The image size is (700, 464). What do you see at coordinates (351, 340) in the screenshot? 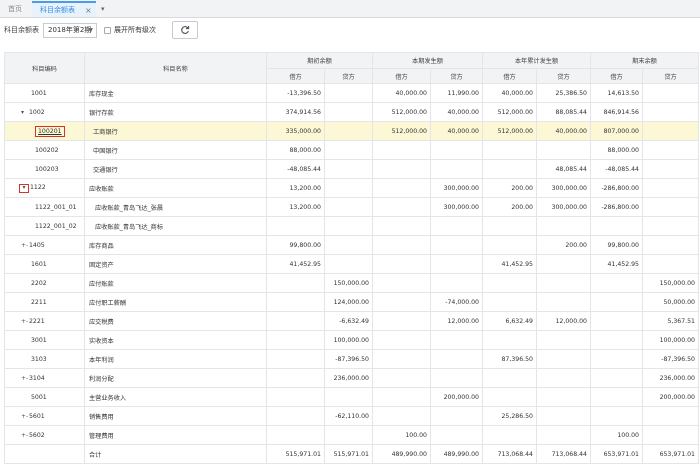
I see `table-row: 3001 实收资本 100,000.00 100,000.00` at bounding box center [351, 340].